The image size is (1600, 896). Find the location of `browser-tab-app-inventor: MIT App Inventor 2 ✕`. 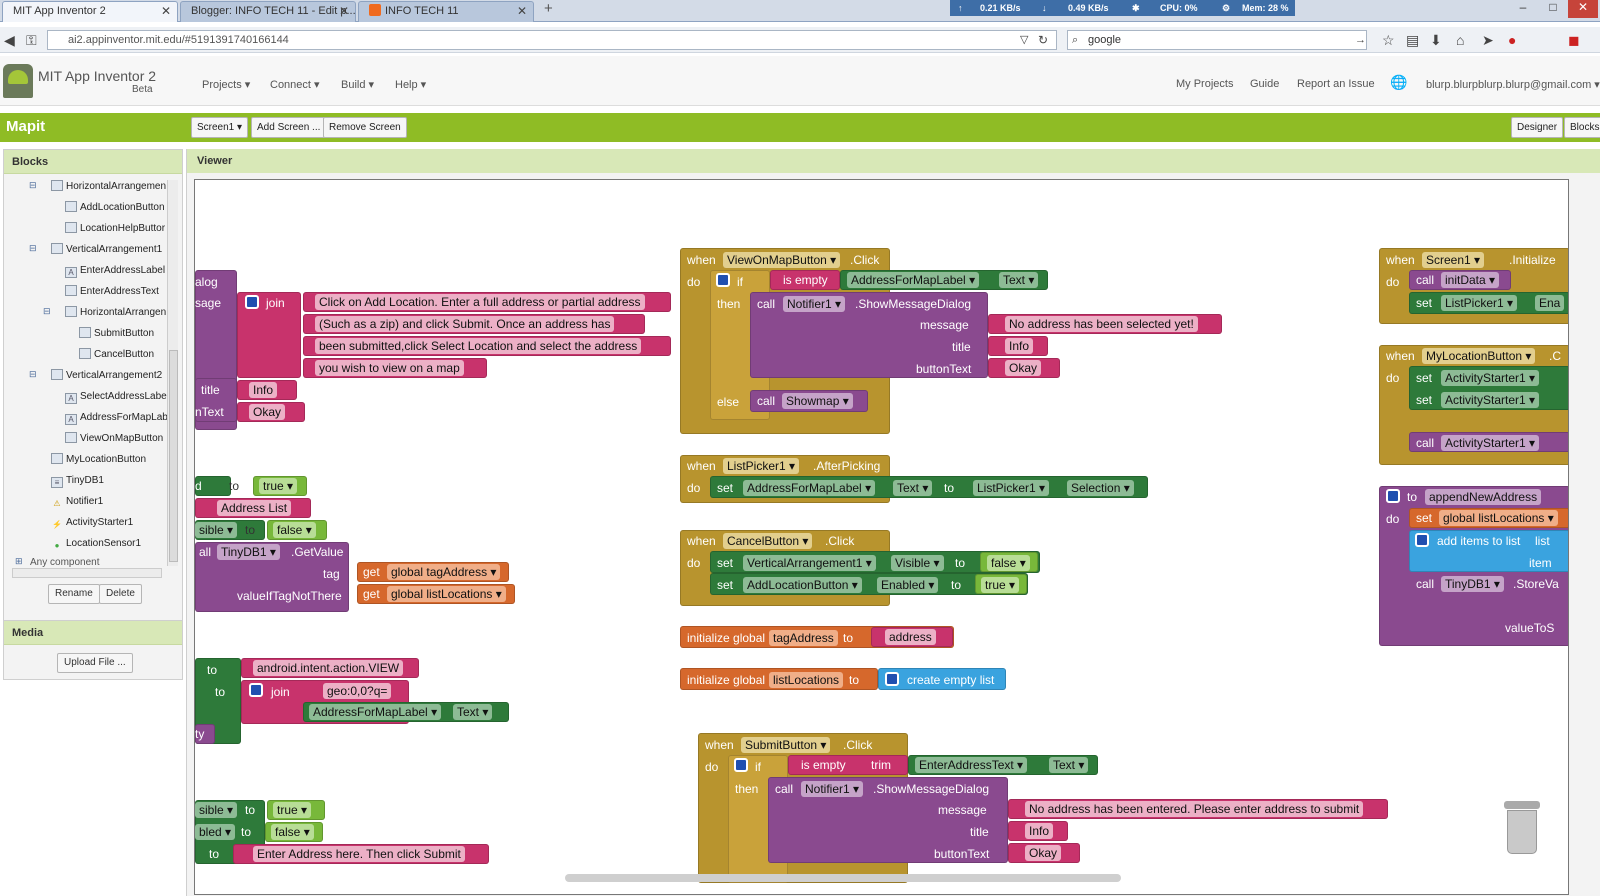

browser-tab-app-inventor: MIT App Inventor 2 ✕ is located at coordinates (90, 11).